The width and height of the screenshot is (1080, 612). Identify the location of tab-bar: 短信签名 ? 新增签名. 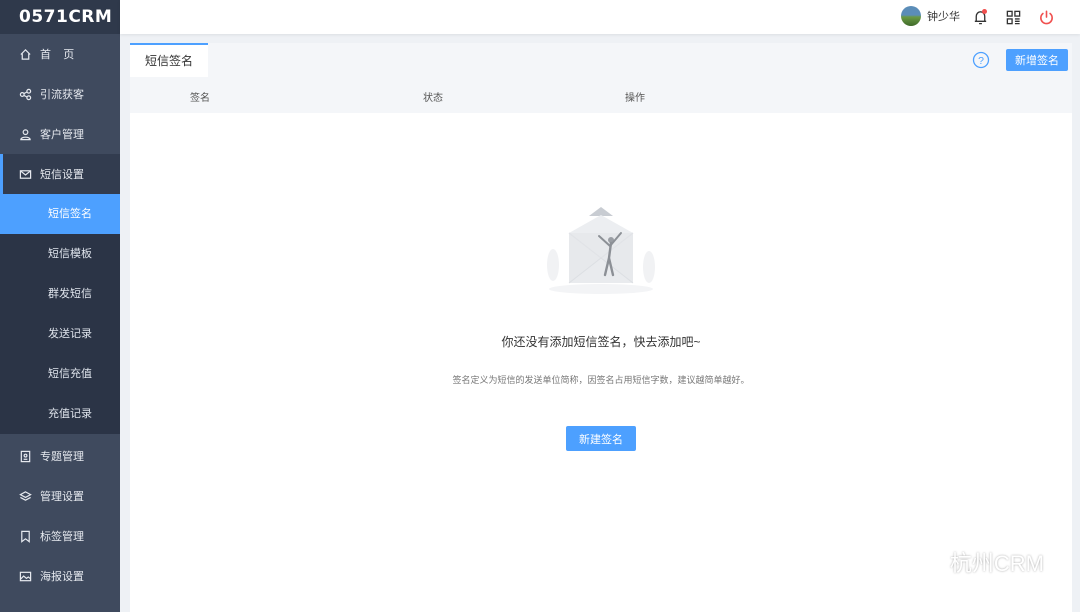
(601, 60).